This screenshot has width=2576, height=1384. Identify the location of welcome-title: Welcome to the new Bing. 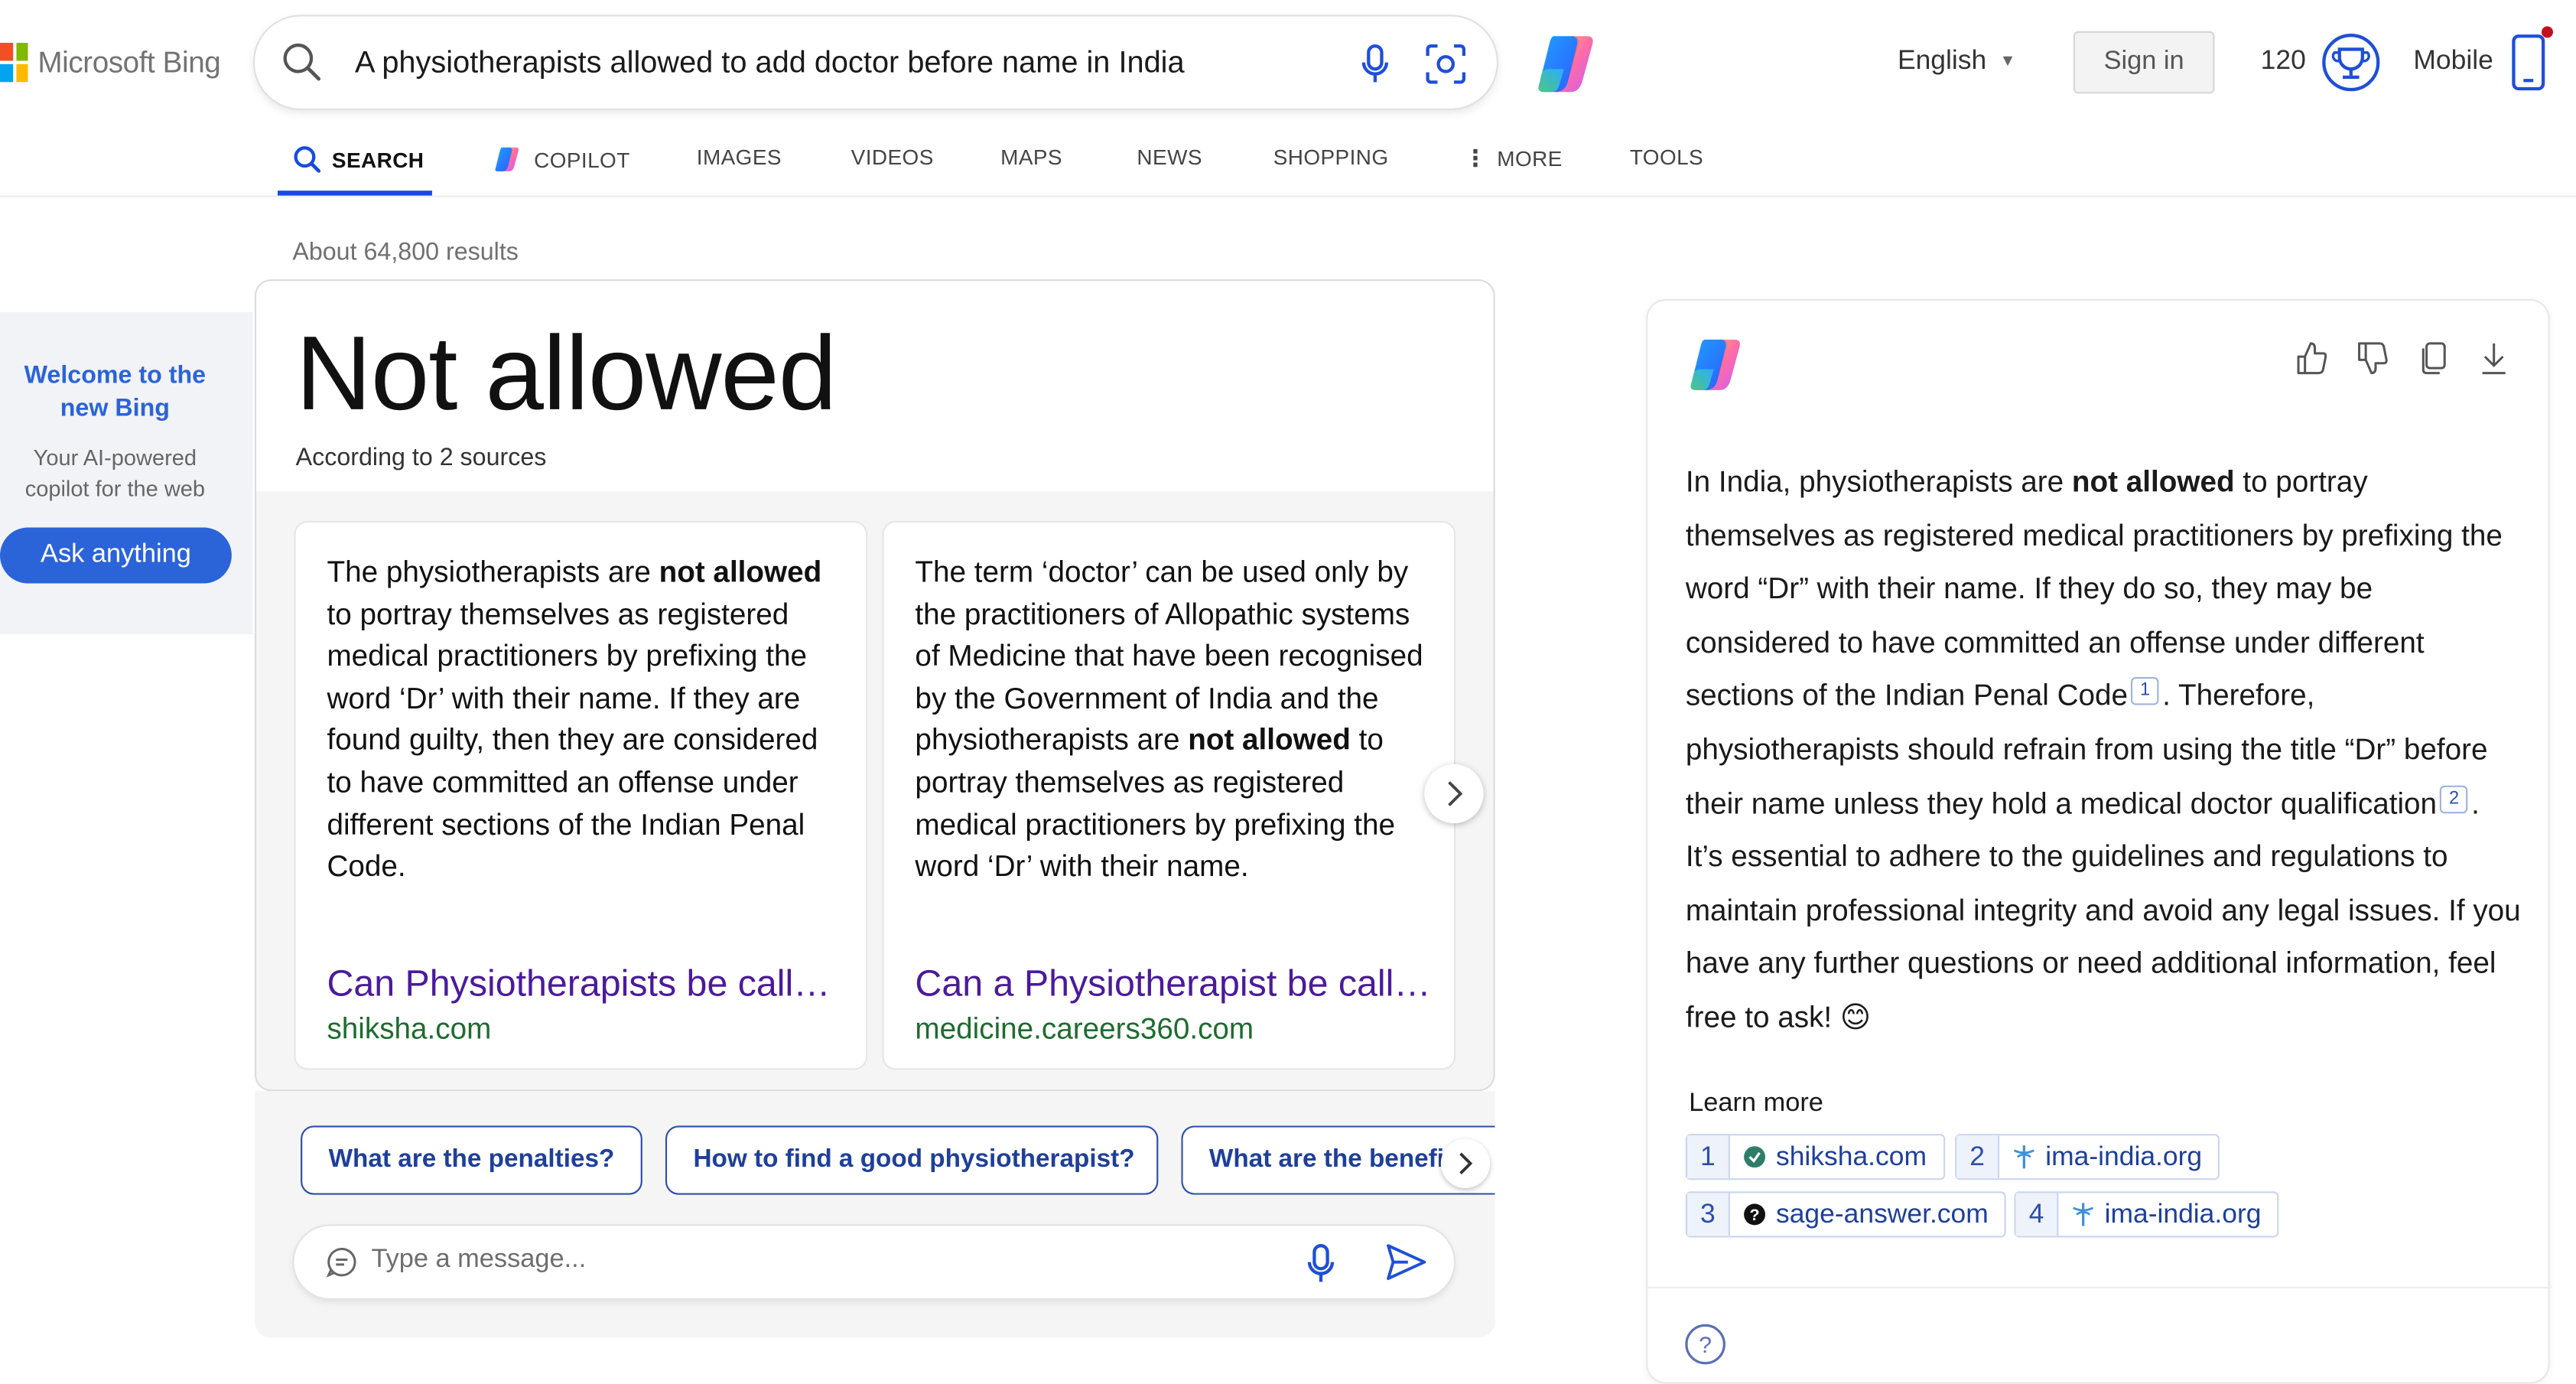
(115, 392).